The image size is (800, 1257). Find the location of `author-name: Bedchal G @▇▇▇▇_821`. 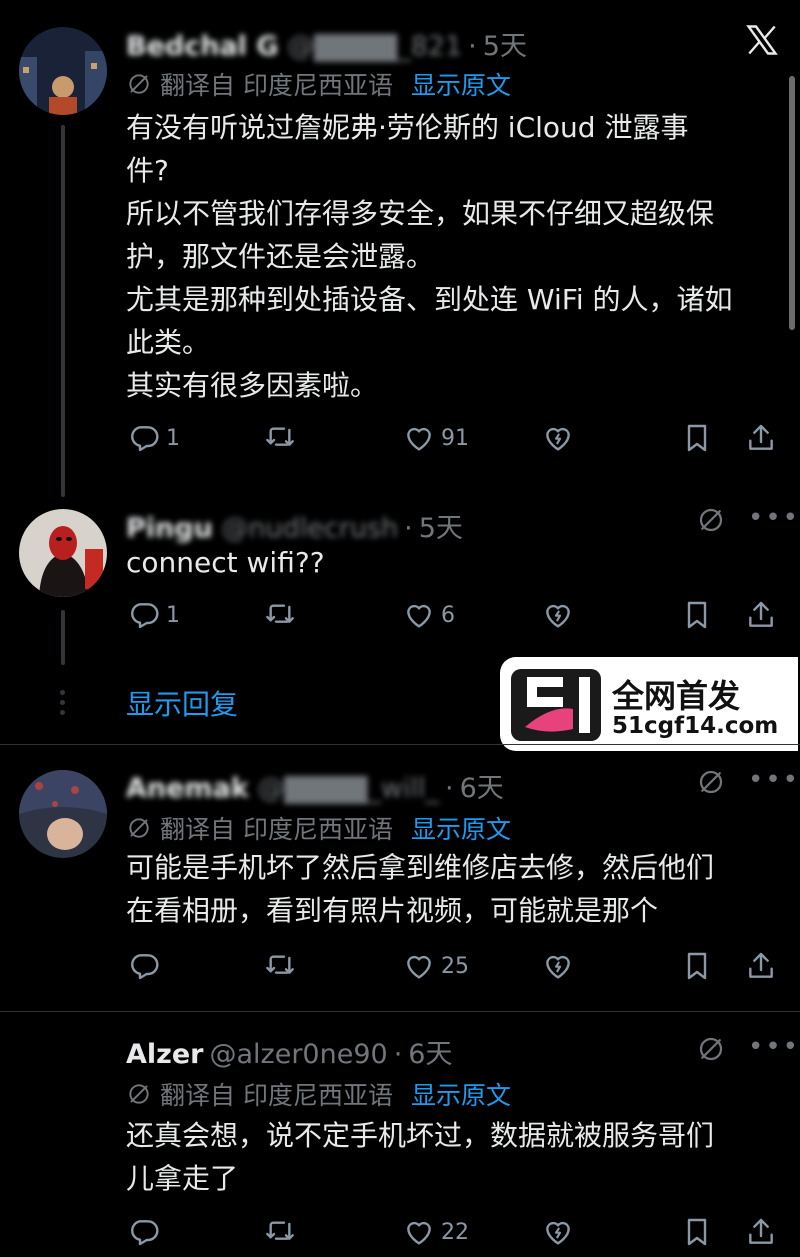

author-name: Bedchal G @▇▇▇▇_821 is located at coordinates (294, 46).